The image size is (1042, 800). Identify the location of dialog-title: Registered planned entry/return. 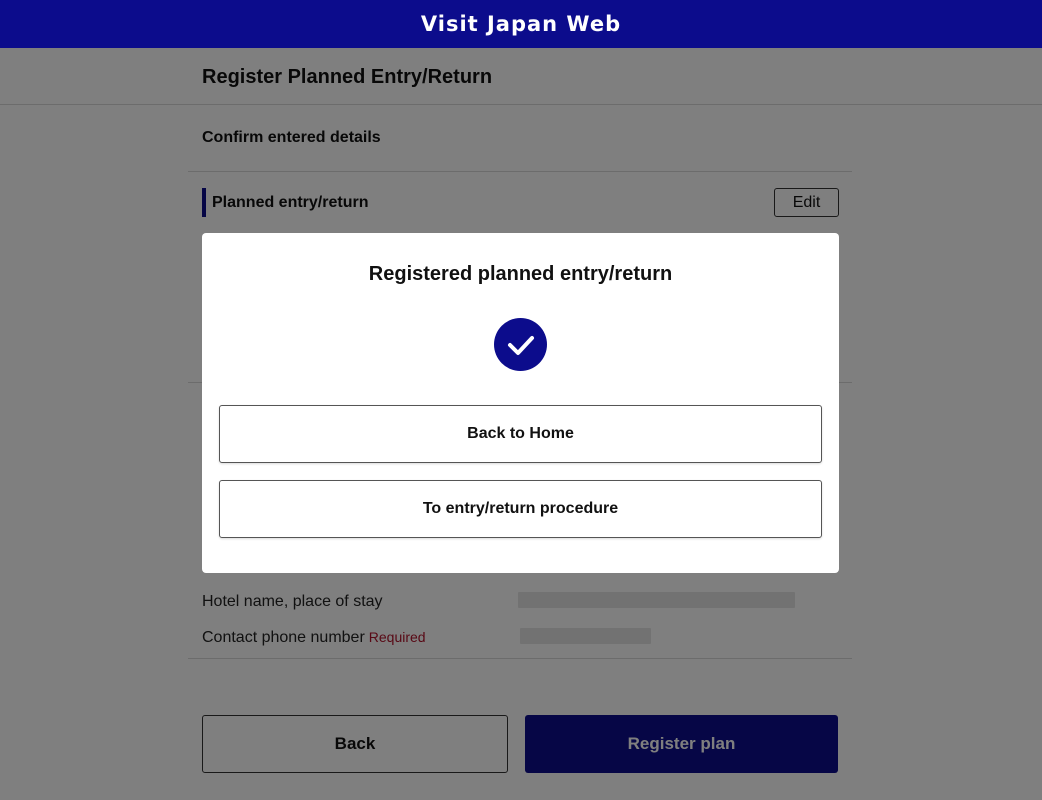
(520, 274).